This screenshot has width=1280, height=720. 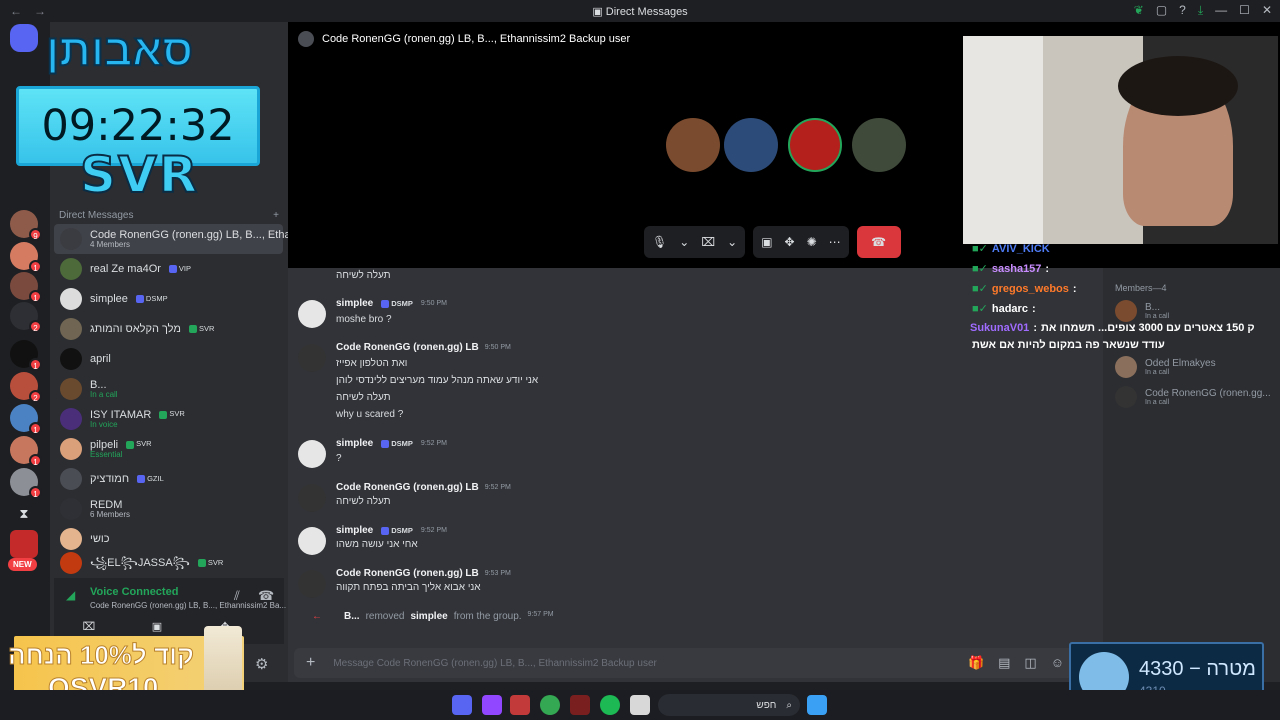 What do you see at coordinates (16, 11) in the screenshot?
I see `back-arrow-icon: ←` at bounding box center [16, 11].